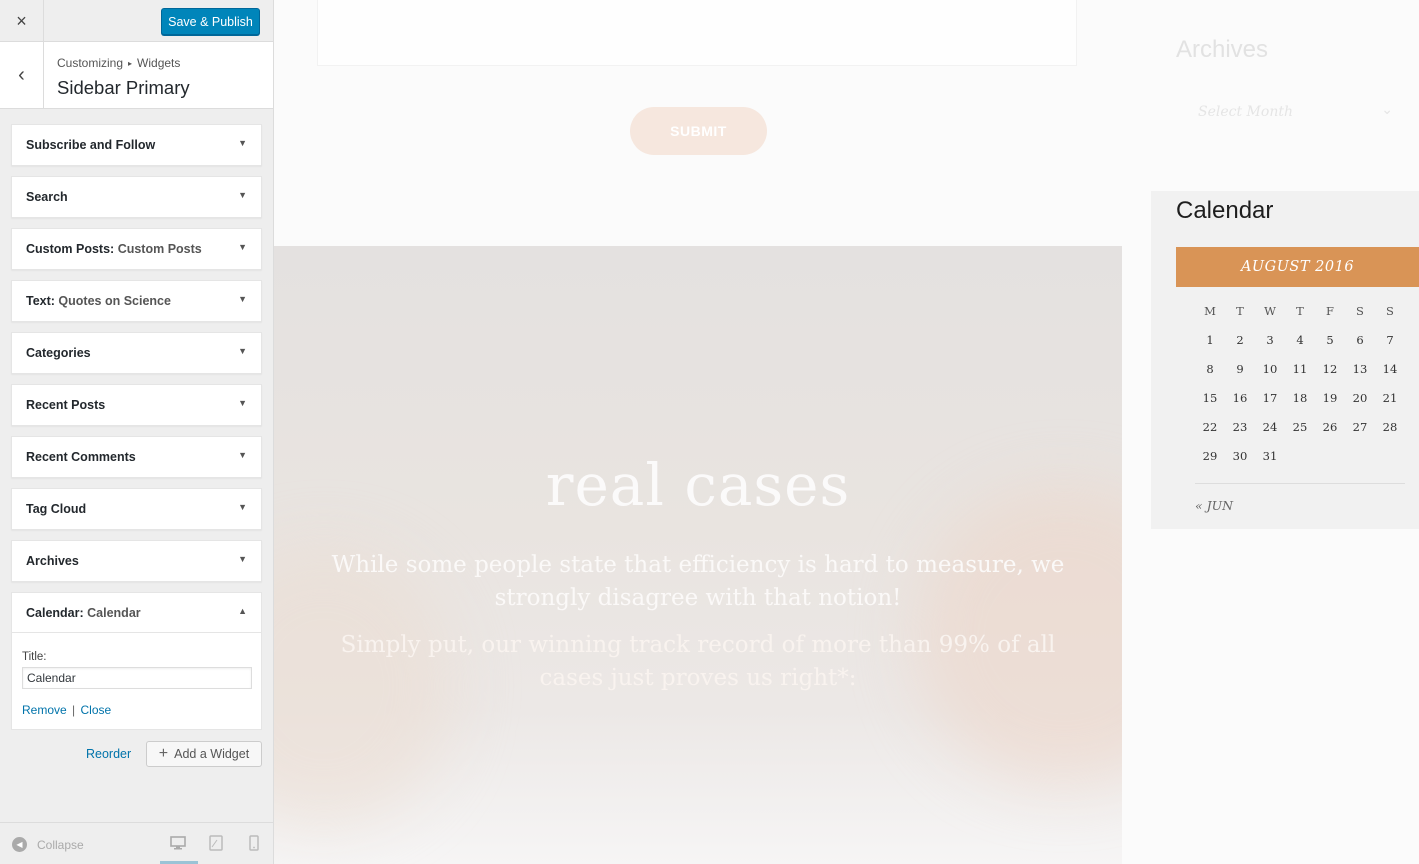  What do you see at coordinates (66, 405) in the screenshot?
I see `widget-title: Recent Posts` at bounding box center [66, 405].